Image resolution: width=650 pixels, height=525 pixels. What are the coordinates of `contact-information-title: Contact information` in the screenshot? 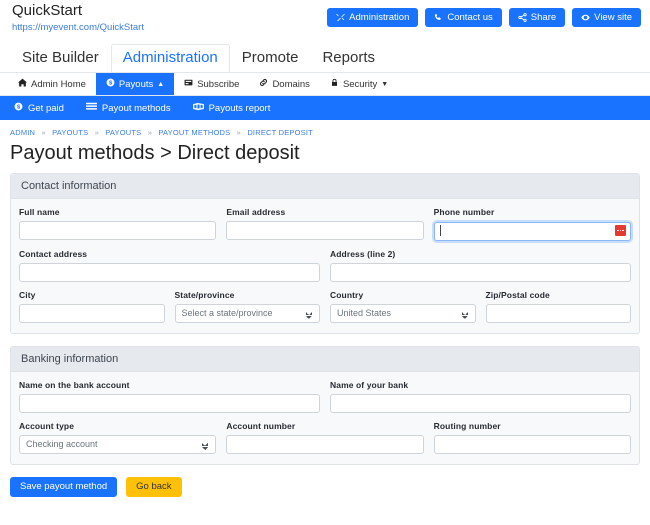 It's located at (325, 186).